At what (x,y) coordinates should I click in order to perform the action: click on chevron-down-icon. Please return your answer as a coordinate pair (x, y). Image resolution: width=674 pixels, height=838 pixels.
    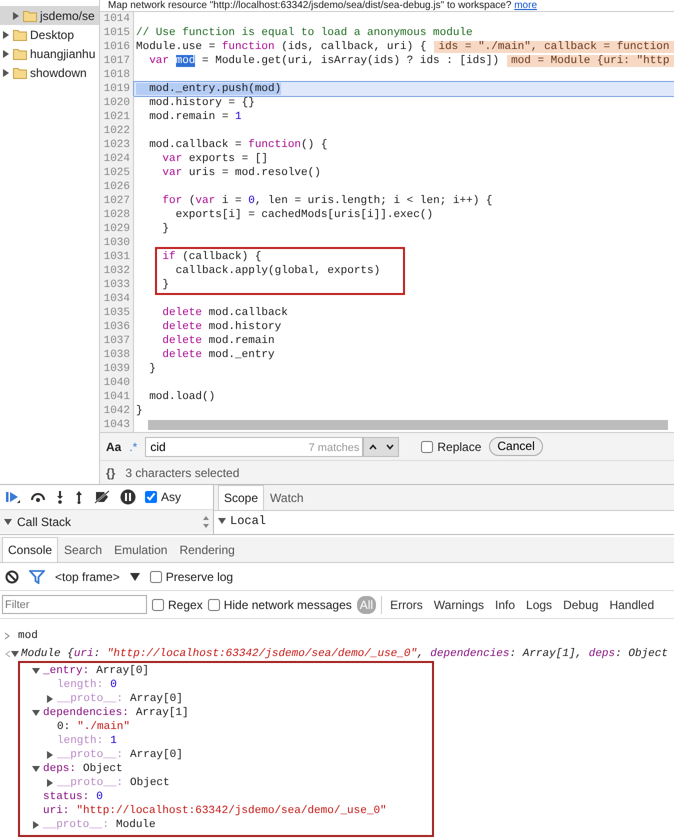
    Looking at the image, I should click on (390, 447).